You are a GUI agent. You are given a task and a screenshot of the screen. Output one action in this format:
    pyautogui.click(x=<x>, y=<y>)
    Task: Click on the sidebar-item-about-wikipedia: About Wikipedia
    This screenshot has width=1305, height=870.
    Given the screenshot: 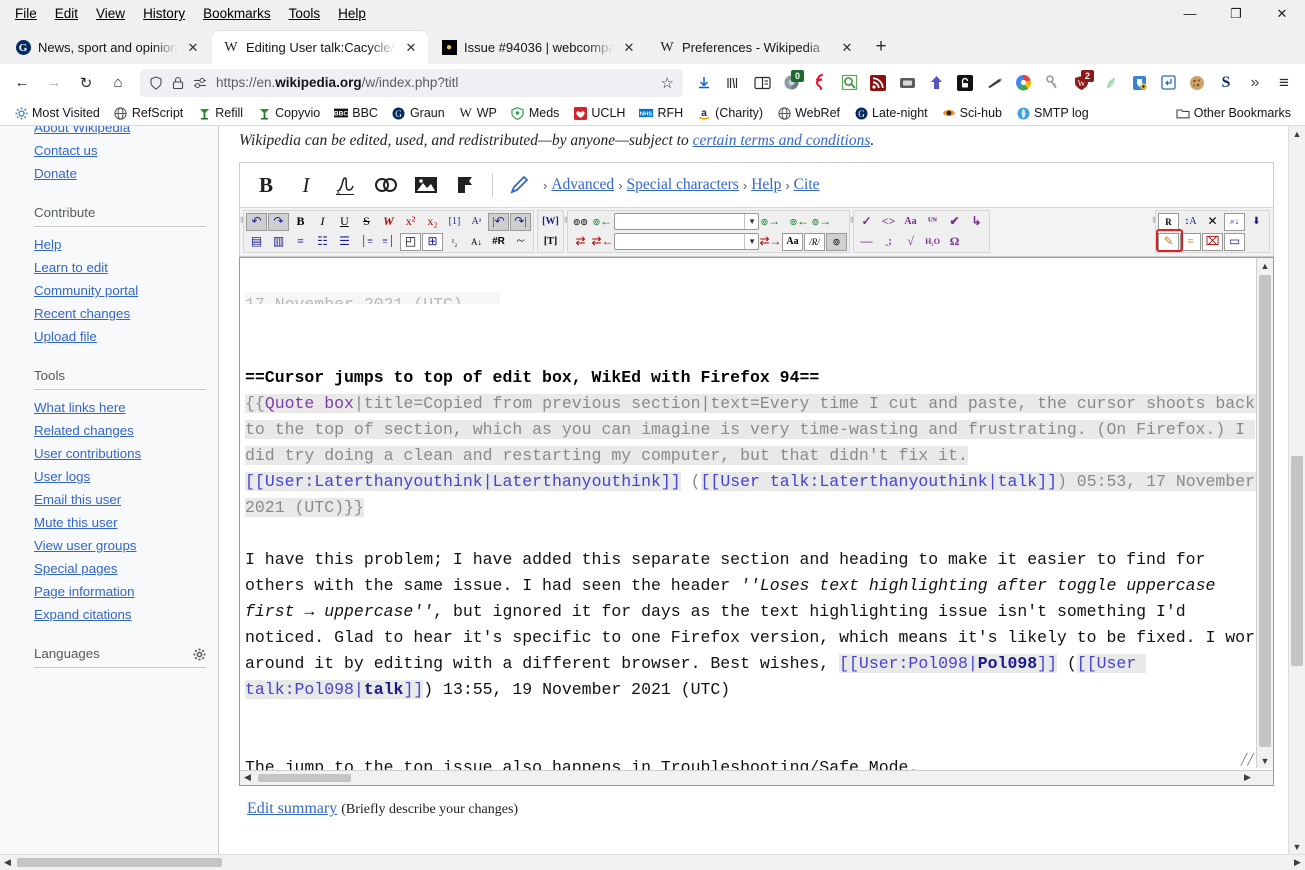 What is the action you would take?
    pyautogui.click(x=120, y=132)
    